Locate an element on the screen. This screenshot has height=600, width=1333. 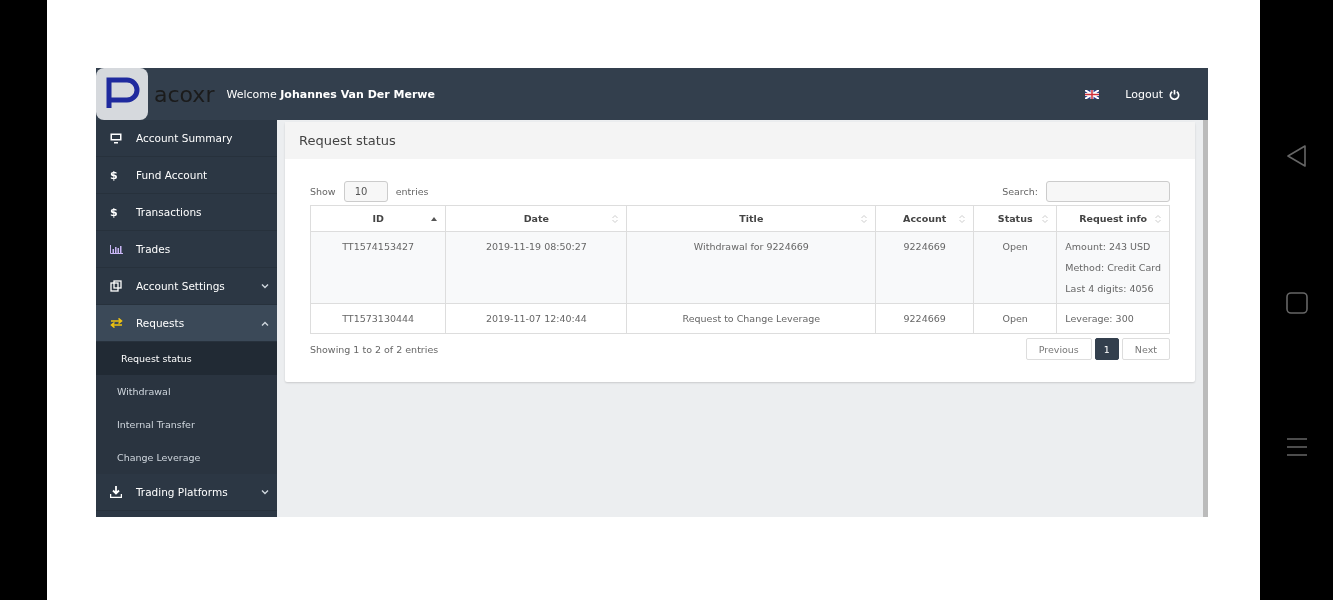
scrollbar is located at coordinates (1205, 318).